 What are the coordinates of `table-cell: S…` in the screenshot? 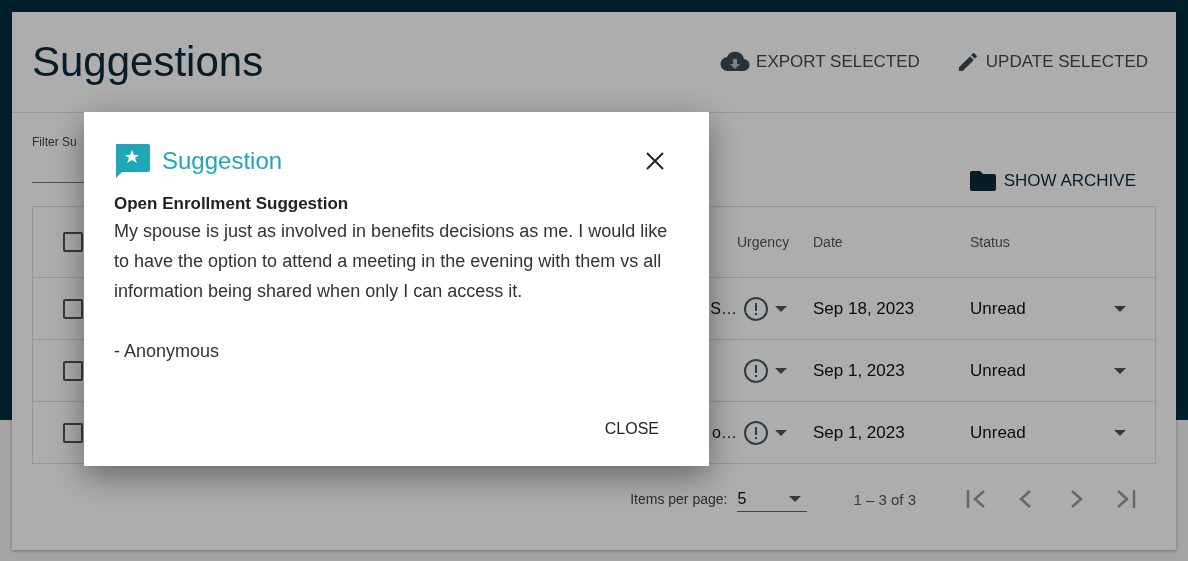 It's located at (723, 308).